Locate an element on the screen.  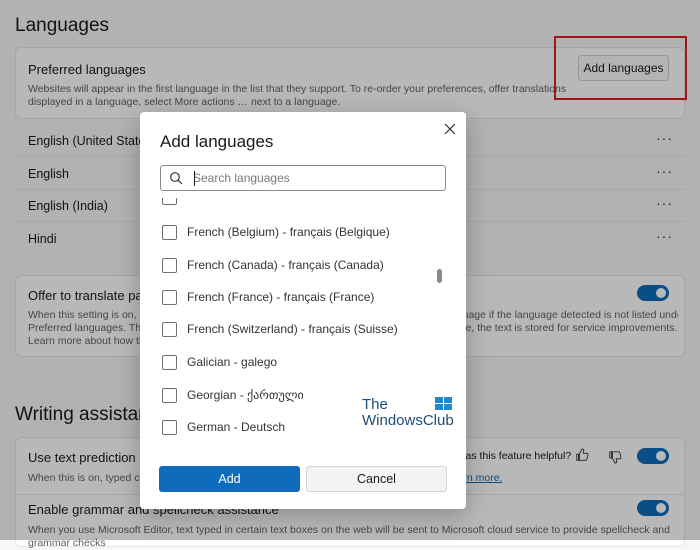
search-input is located at coordinates (315, 178).